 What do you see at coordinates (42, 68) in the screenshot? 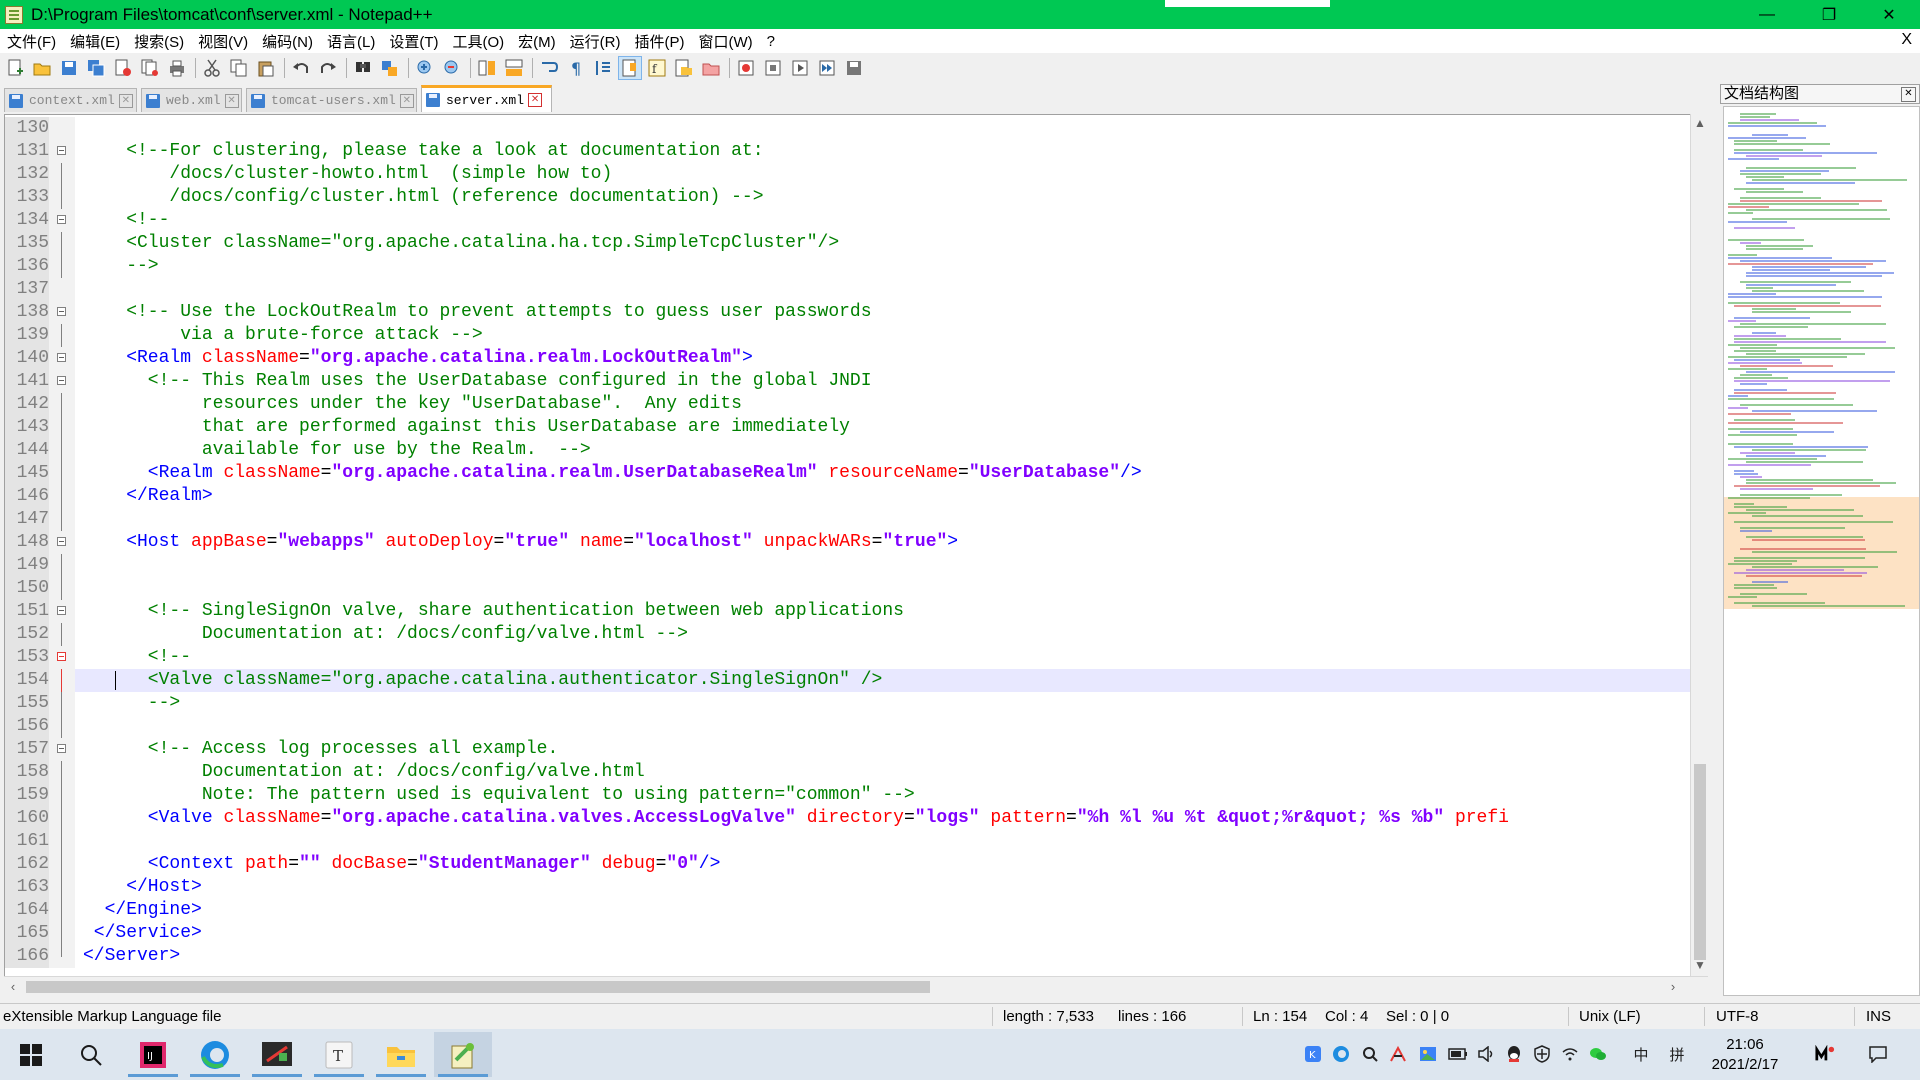
I see `open-file-icon` at bounding box center [42, 68].